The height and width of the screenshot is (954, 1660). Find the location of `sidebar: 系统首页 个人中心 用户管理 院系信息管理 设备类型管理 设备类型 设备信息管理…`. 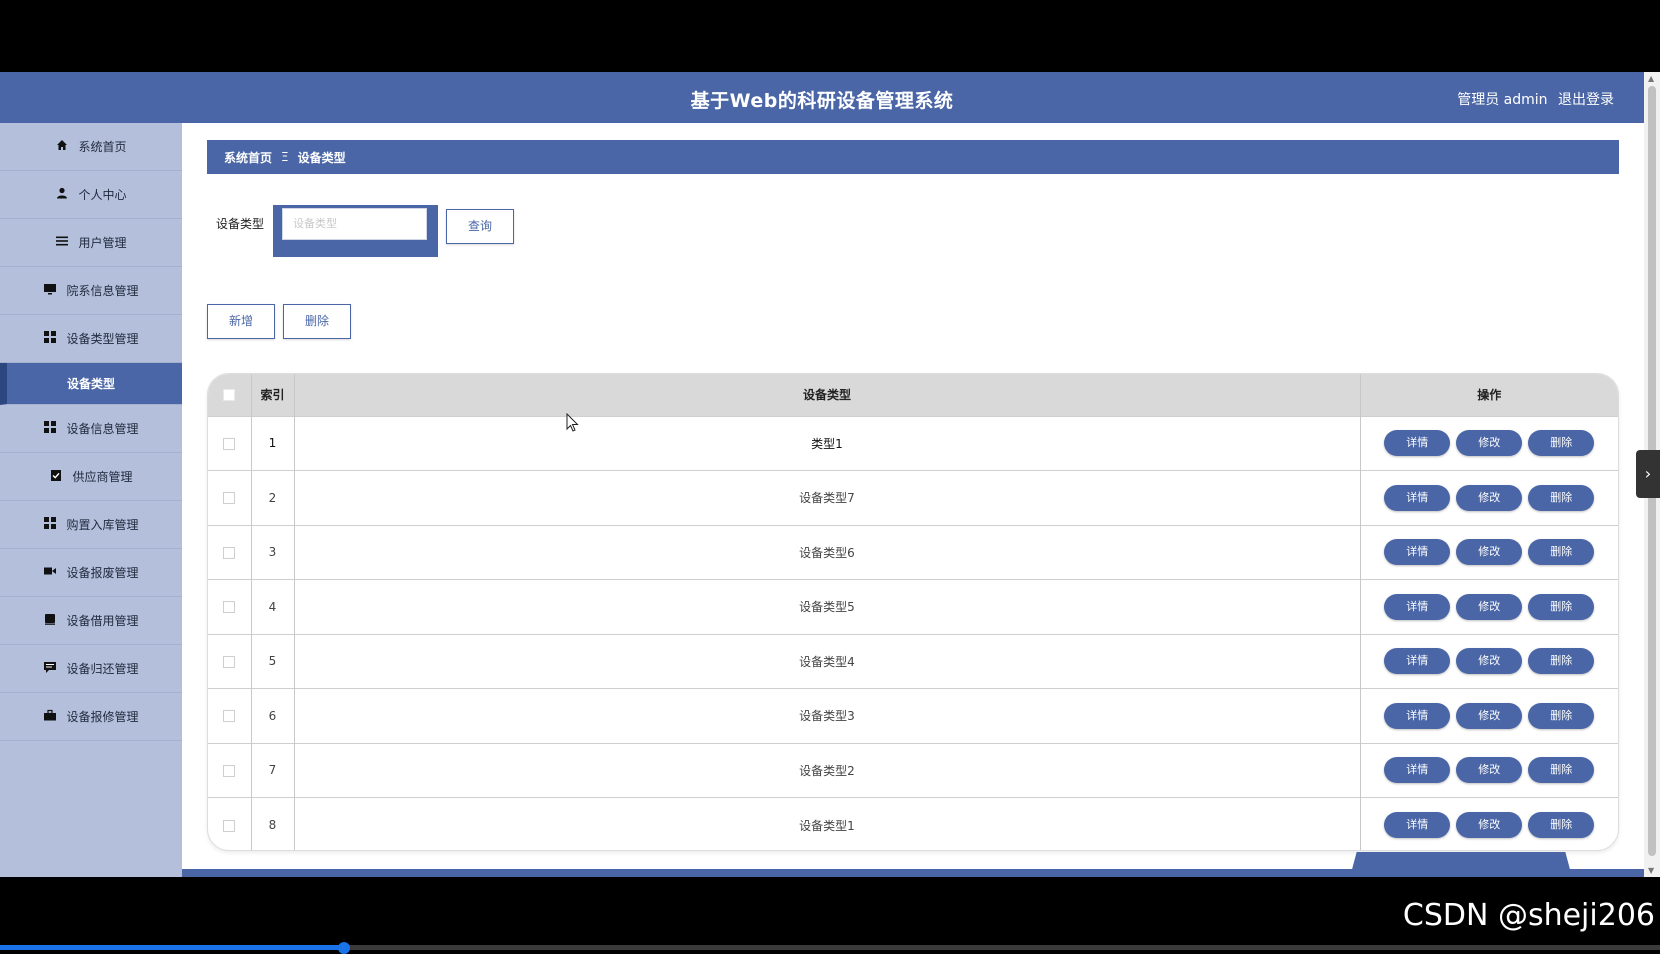

sidebar: 系统首页 个人中心 用户管理 院系信息管理 设备类型管理 设备类型 设备信息管理… is located at coordinates (91, 500).